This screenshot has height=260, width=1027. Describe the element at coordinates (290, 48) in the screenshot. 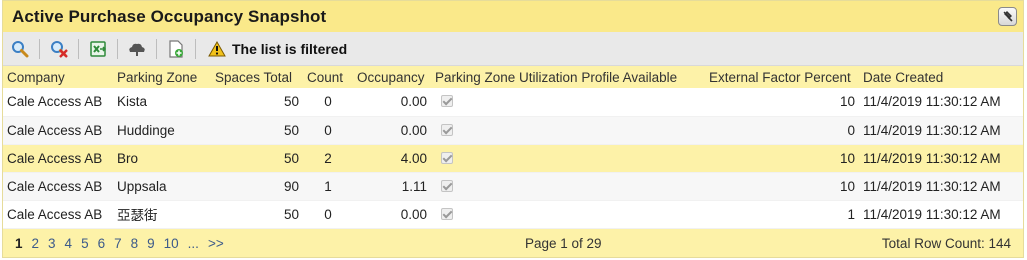

I see `filter-message: The list is filtered` at that location.